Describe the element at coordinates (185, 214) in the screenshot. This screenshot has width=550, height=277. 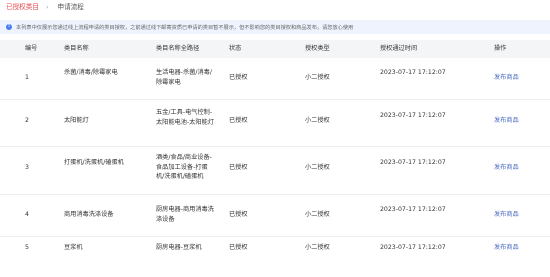
I see `row-category-path: 厨房电器-商用消毒洗涤设备` at that location.